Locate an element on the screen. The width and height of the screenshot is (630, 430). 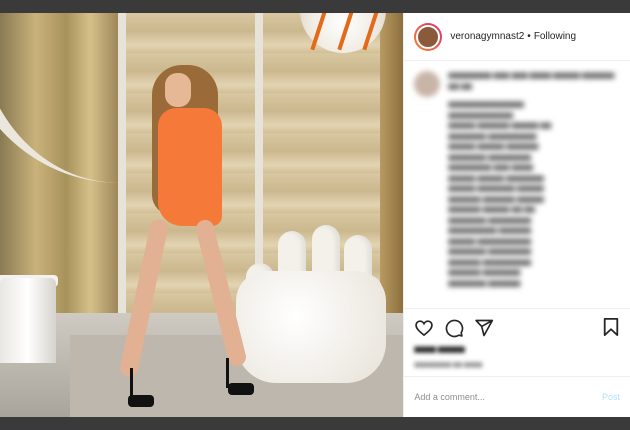
avatar is located at coordinates (428, 36).